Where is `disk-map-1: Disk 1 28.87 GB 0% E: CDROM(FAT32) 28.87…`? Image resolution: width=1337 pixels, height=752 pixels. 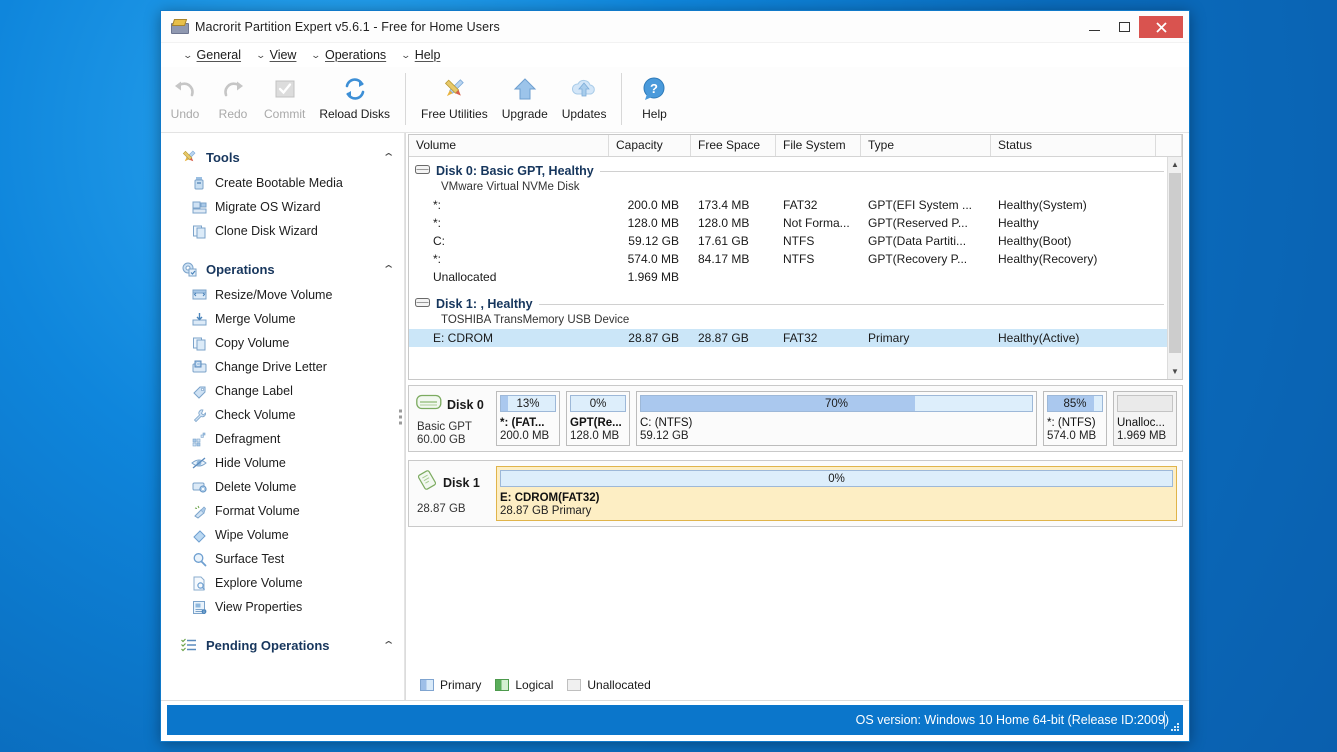 disk-map-1: Disk 1 28.87 GB 0% E: CDROM(FAT32) 28.87… is located at coordinates (795, 493).